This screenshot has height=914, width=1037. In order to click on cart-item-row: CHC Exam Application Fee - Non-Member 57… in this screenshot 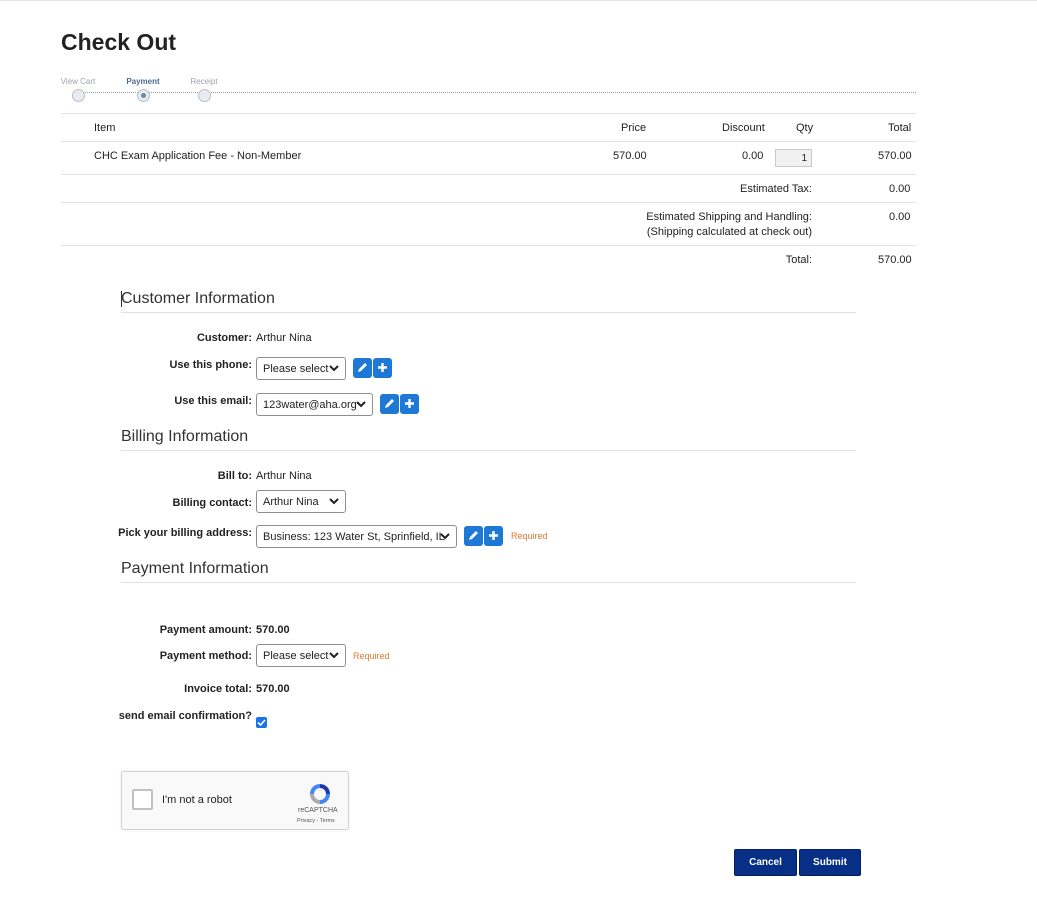, I will do `click(488, 157)`.